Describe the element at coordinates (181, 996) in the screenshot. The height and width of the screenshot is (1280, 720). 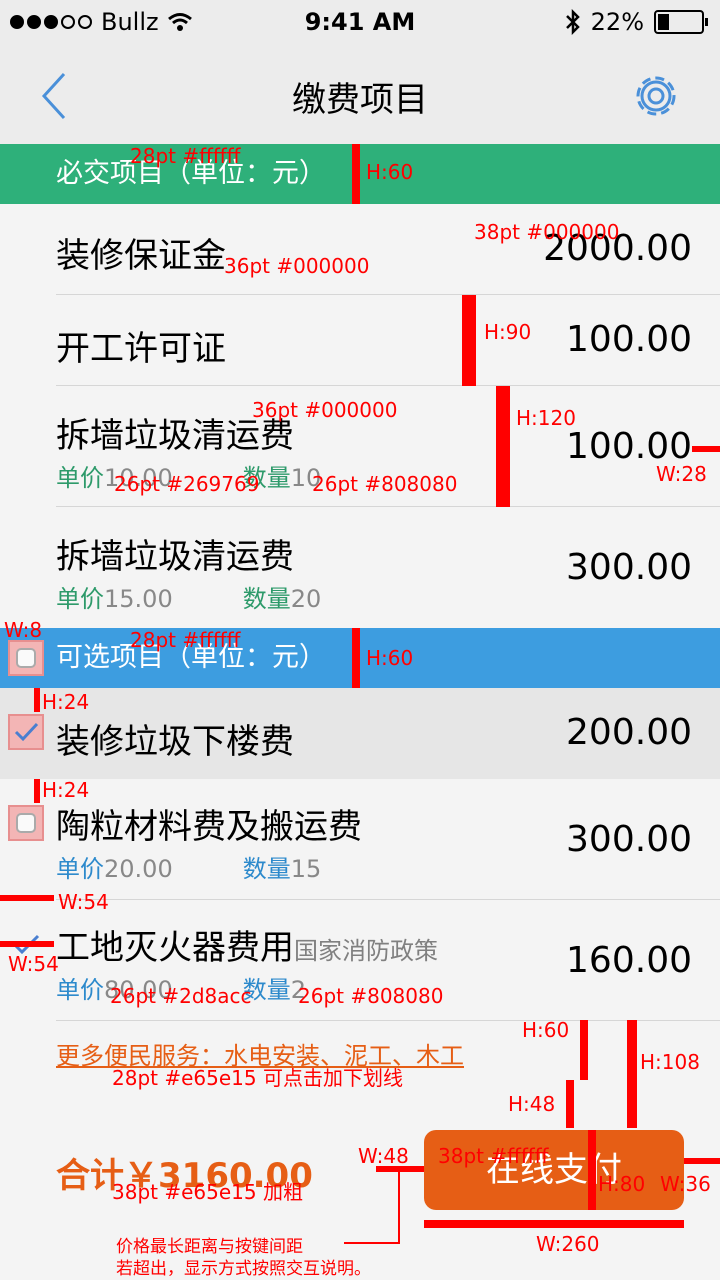
I see `annotation-label: 26pt #2d8acc` at that location.